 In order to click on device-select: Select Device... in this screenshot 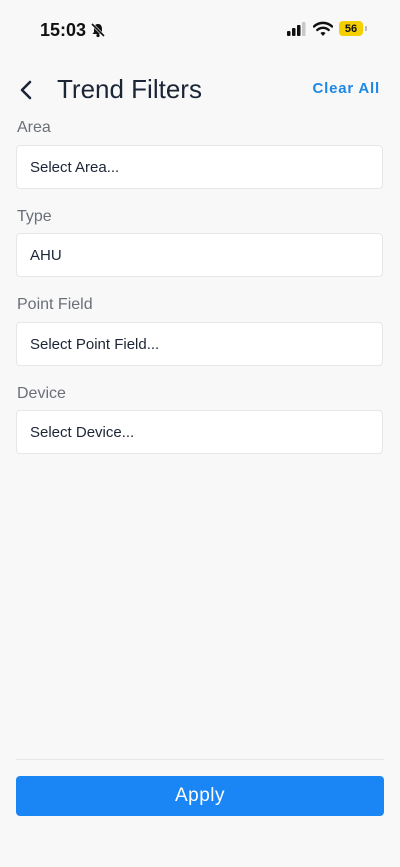, I will do `click(199, 432)`.